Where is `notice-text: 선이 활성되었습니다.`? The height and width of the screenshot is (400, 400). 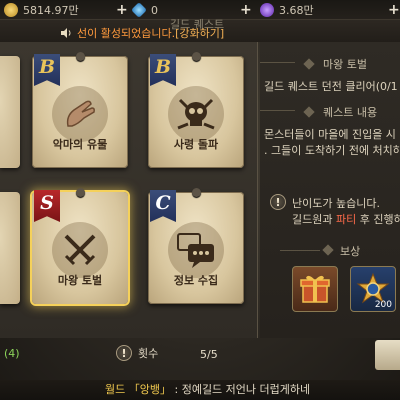 notice-text: 선이 활성되었습니다. is located at coordinates (126, 33).